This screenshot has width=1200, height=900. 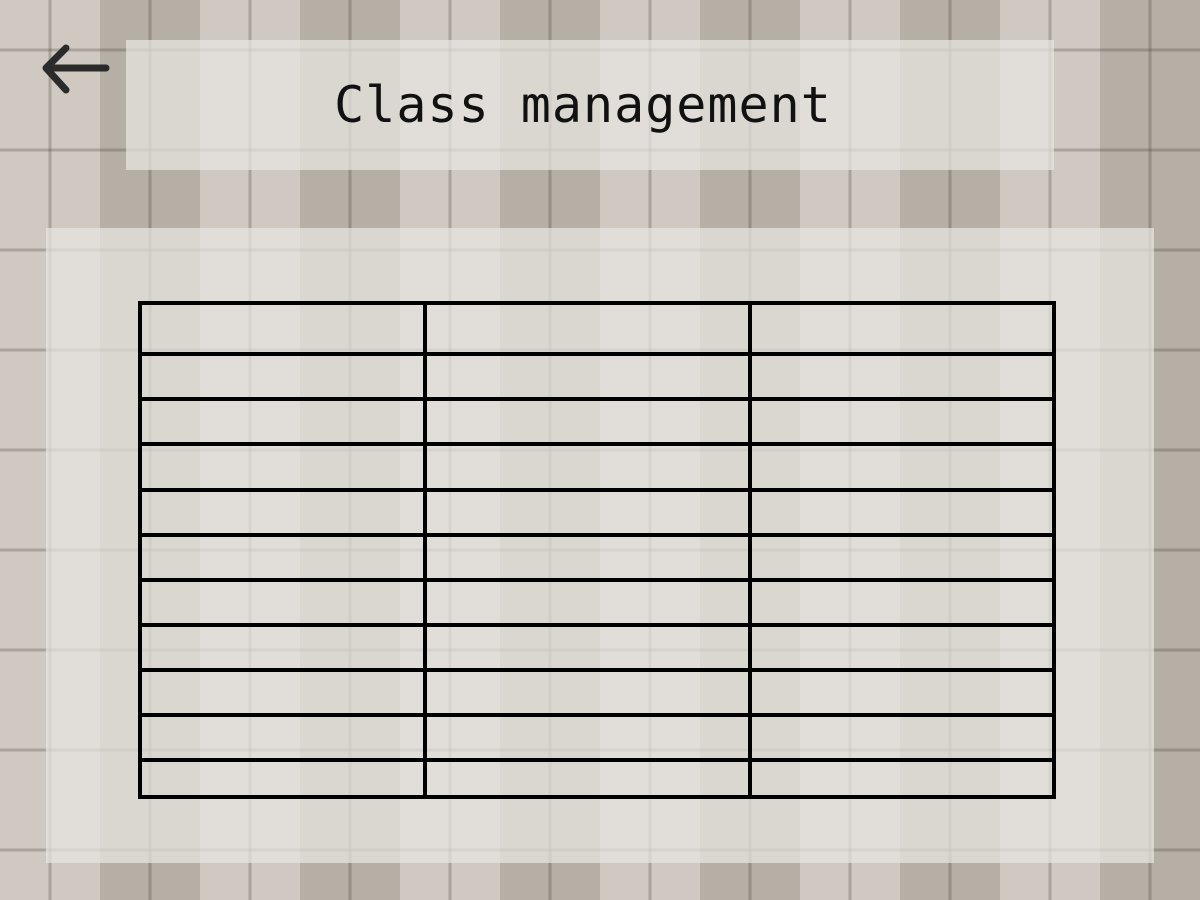 I want to click on arrow-left-icon, so click(x=76, y=69).